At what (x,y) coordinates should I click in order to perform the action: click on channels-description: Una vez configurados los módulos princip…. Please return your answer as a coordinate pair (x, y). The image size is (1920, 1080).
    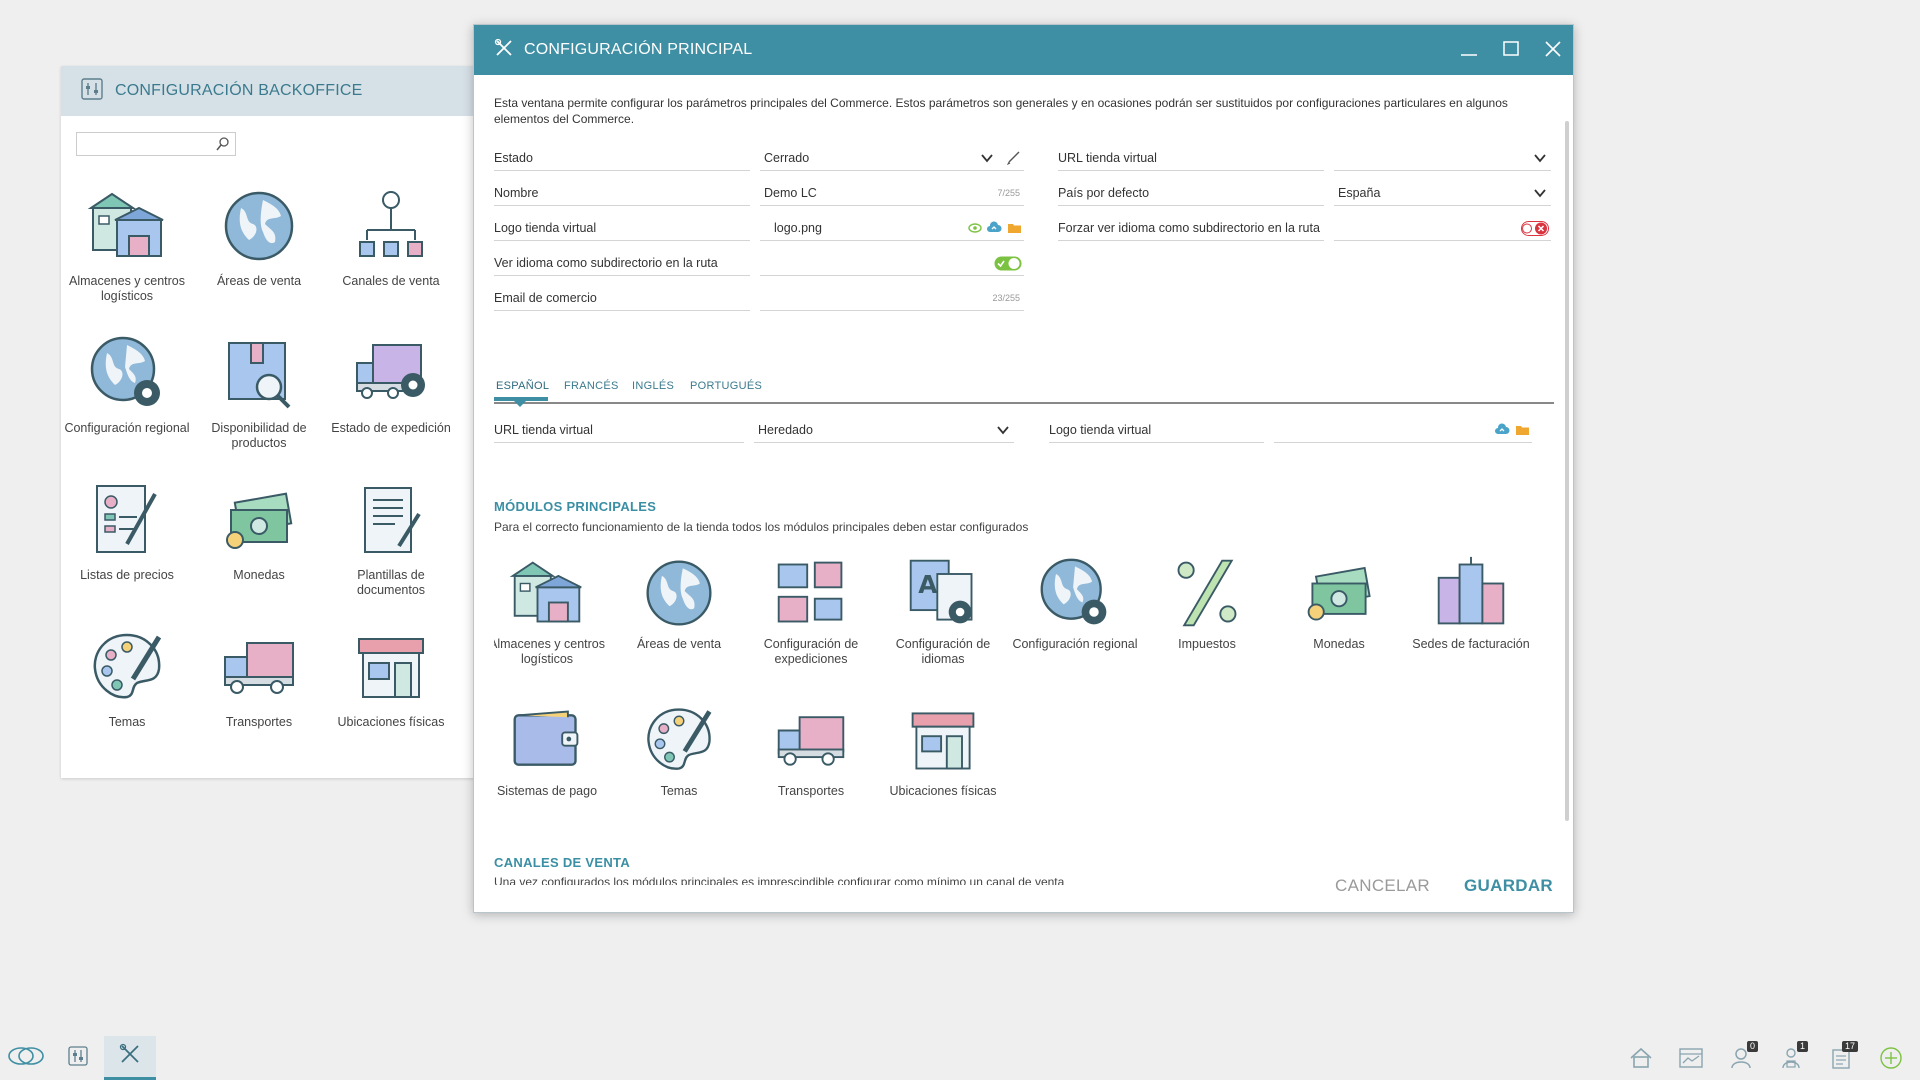
    Looking at the image, I should click on (779, 880).